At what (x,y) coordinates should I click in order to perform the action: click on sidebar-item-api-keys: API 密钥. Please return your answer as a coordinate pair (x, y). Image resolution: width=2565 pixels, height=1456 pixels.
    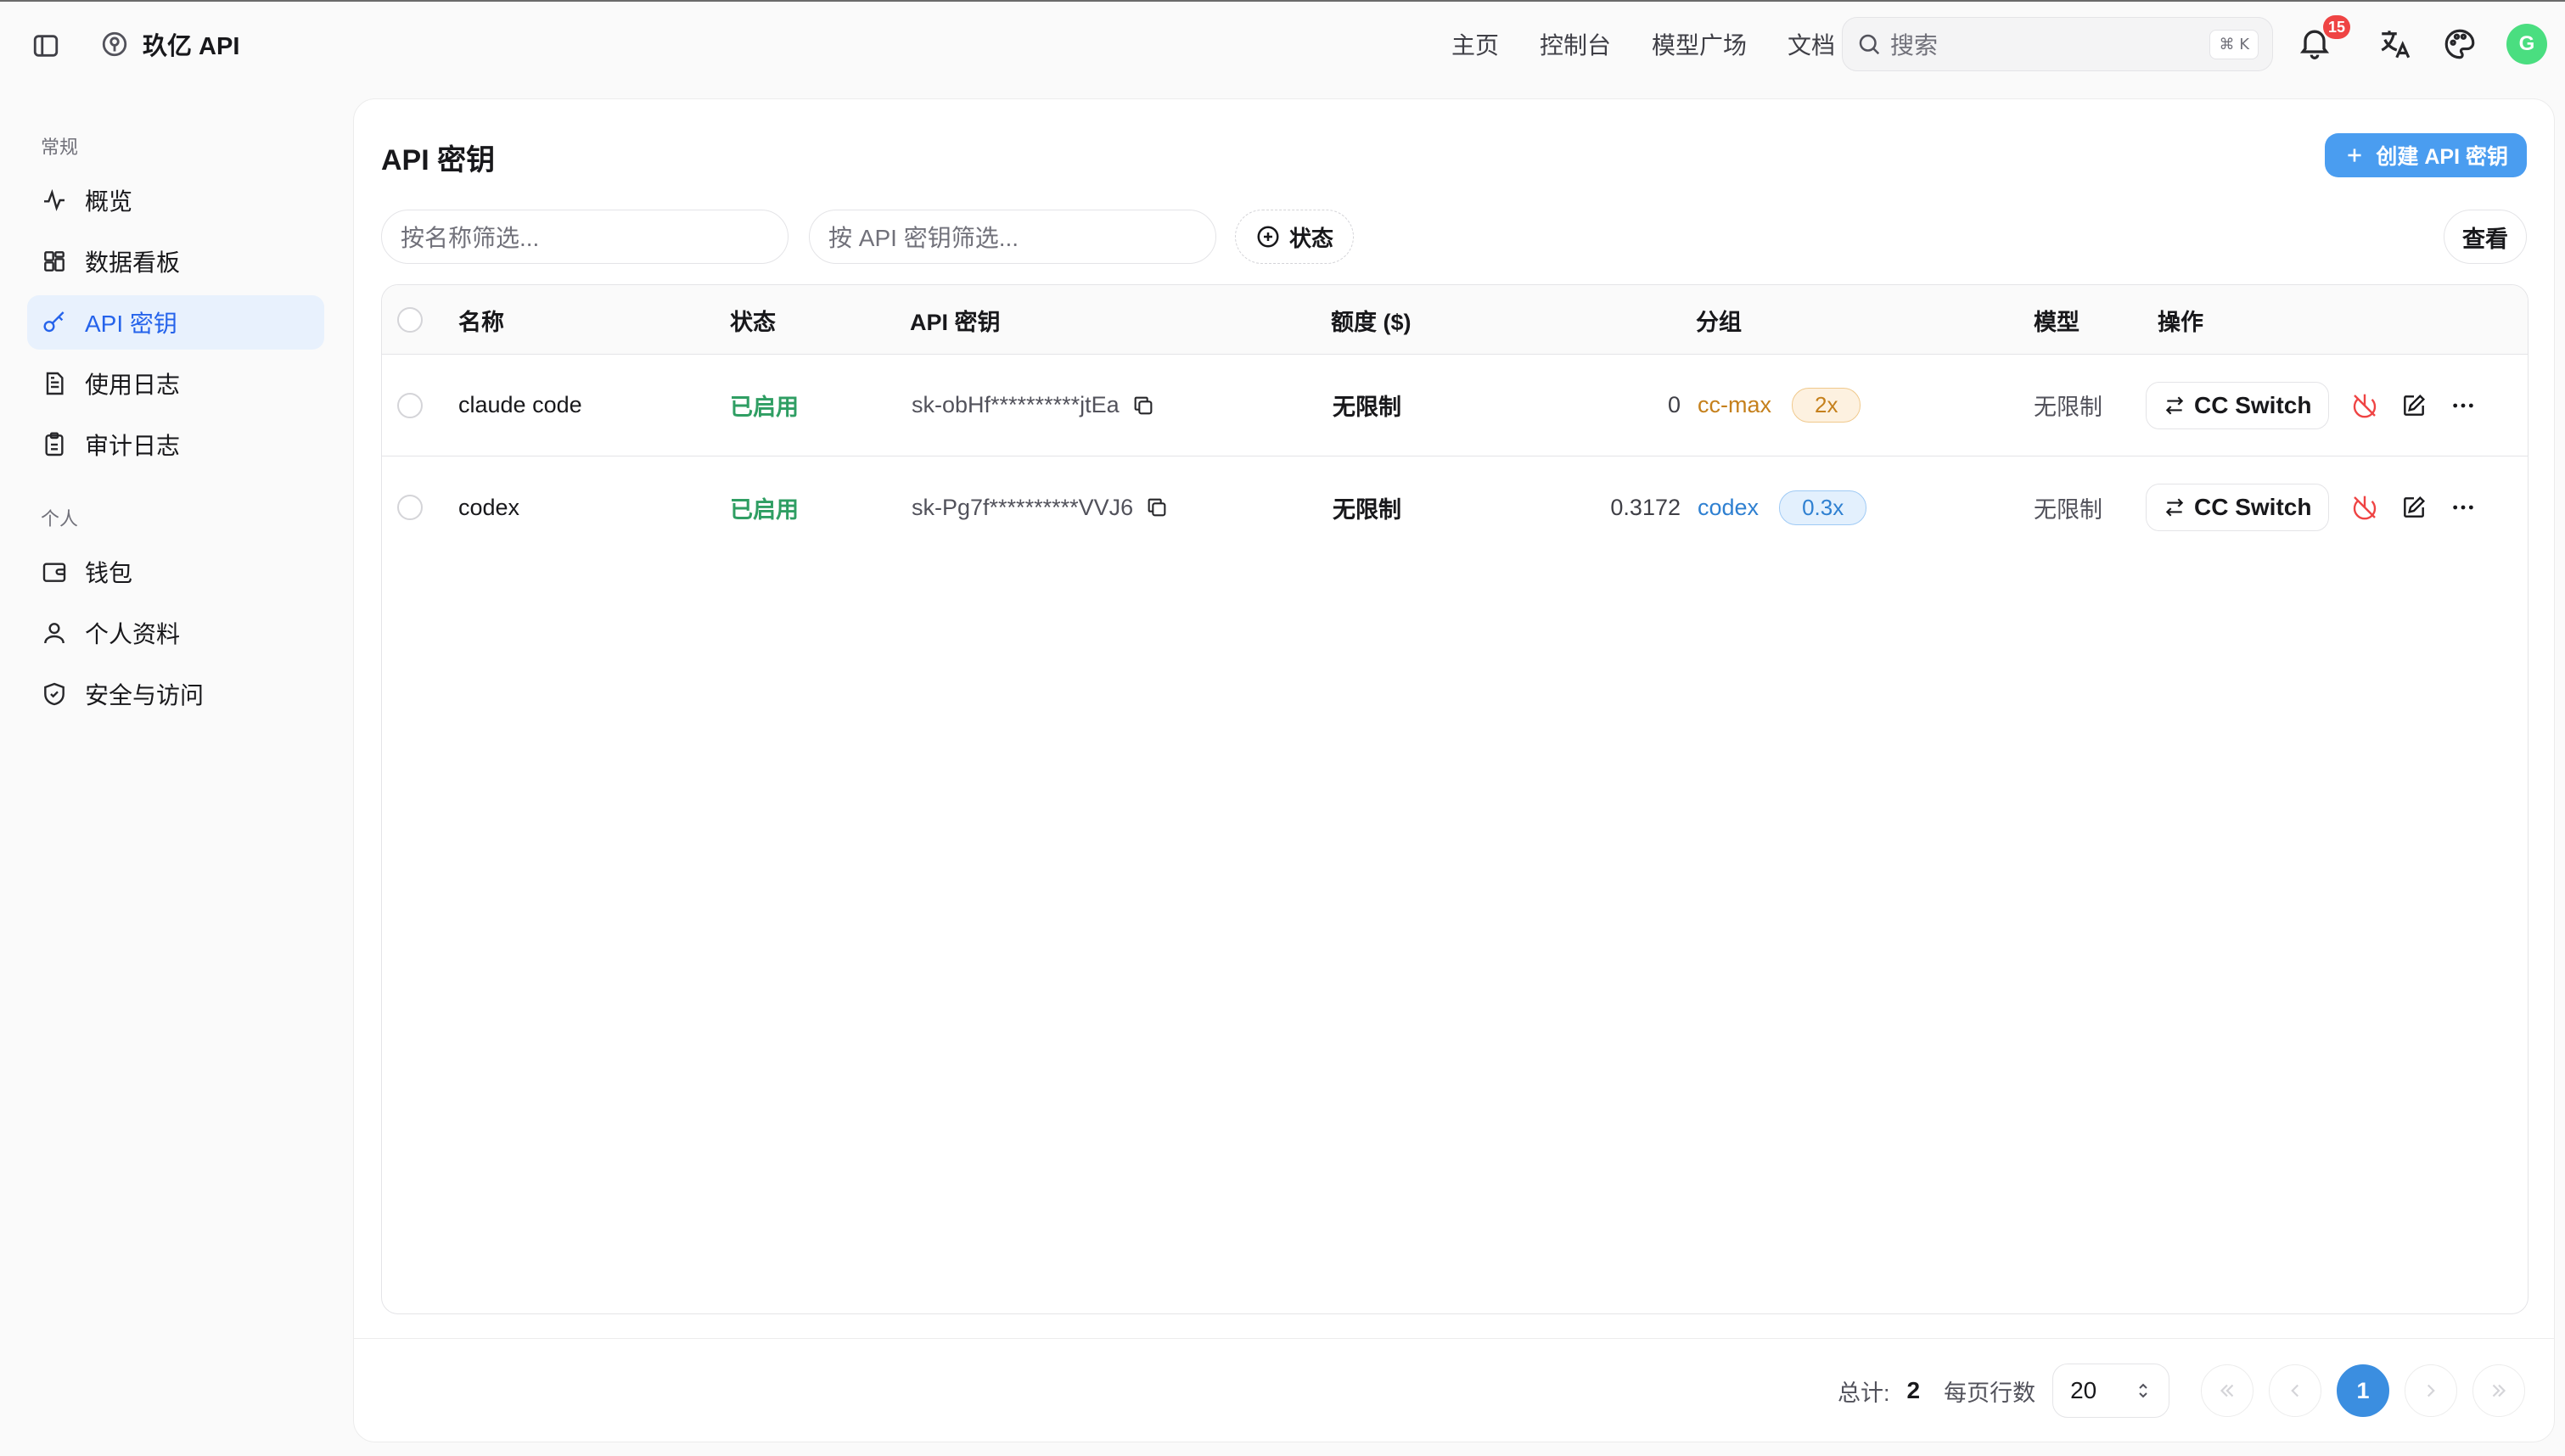
    Looking at the image, I should click on (175, 322).